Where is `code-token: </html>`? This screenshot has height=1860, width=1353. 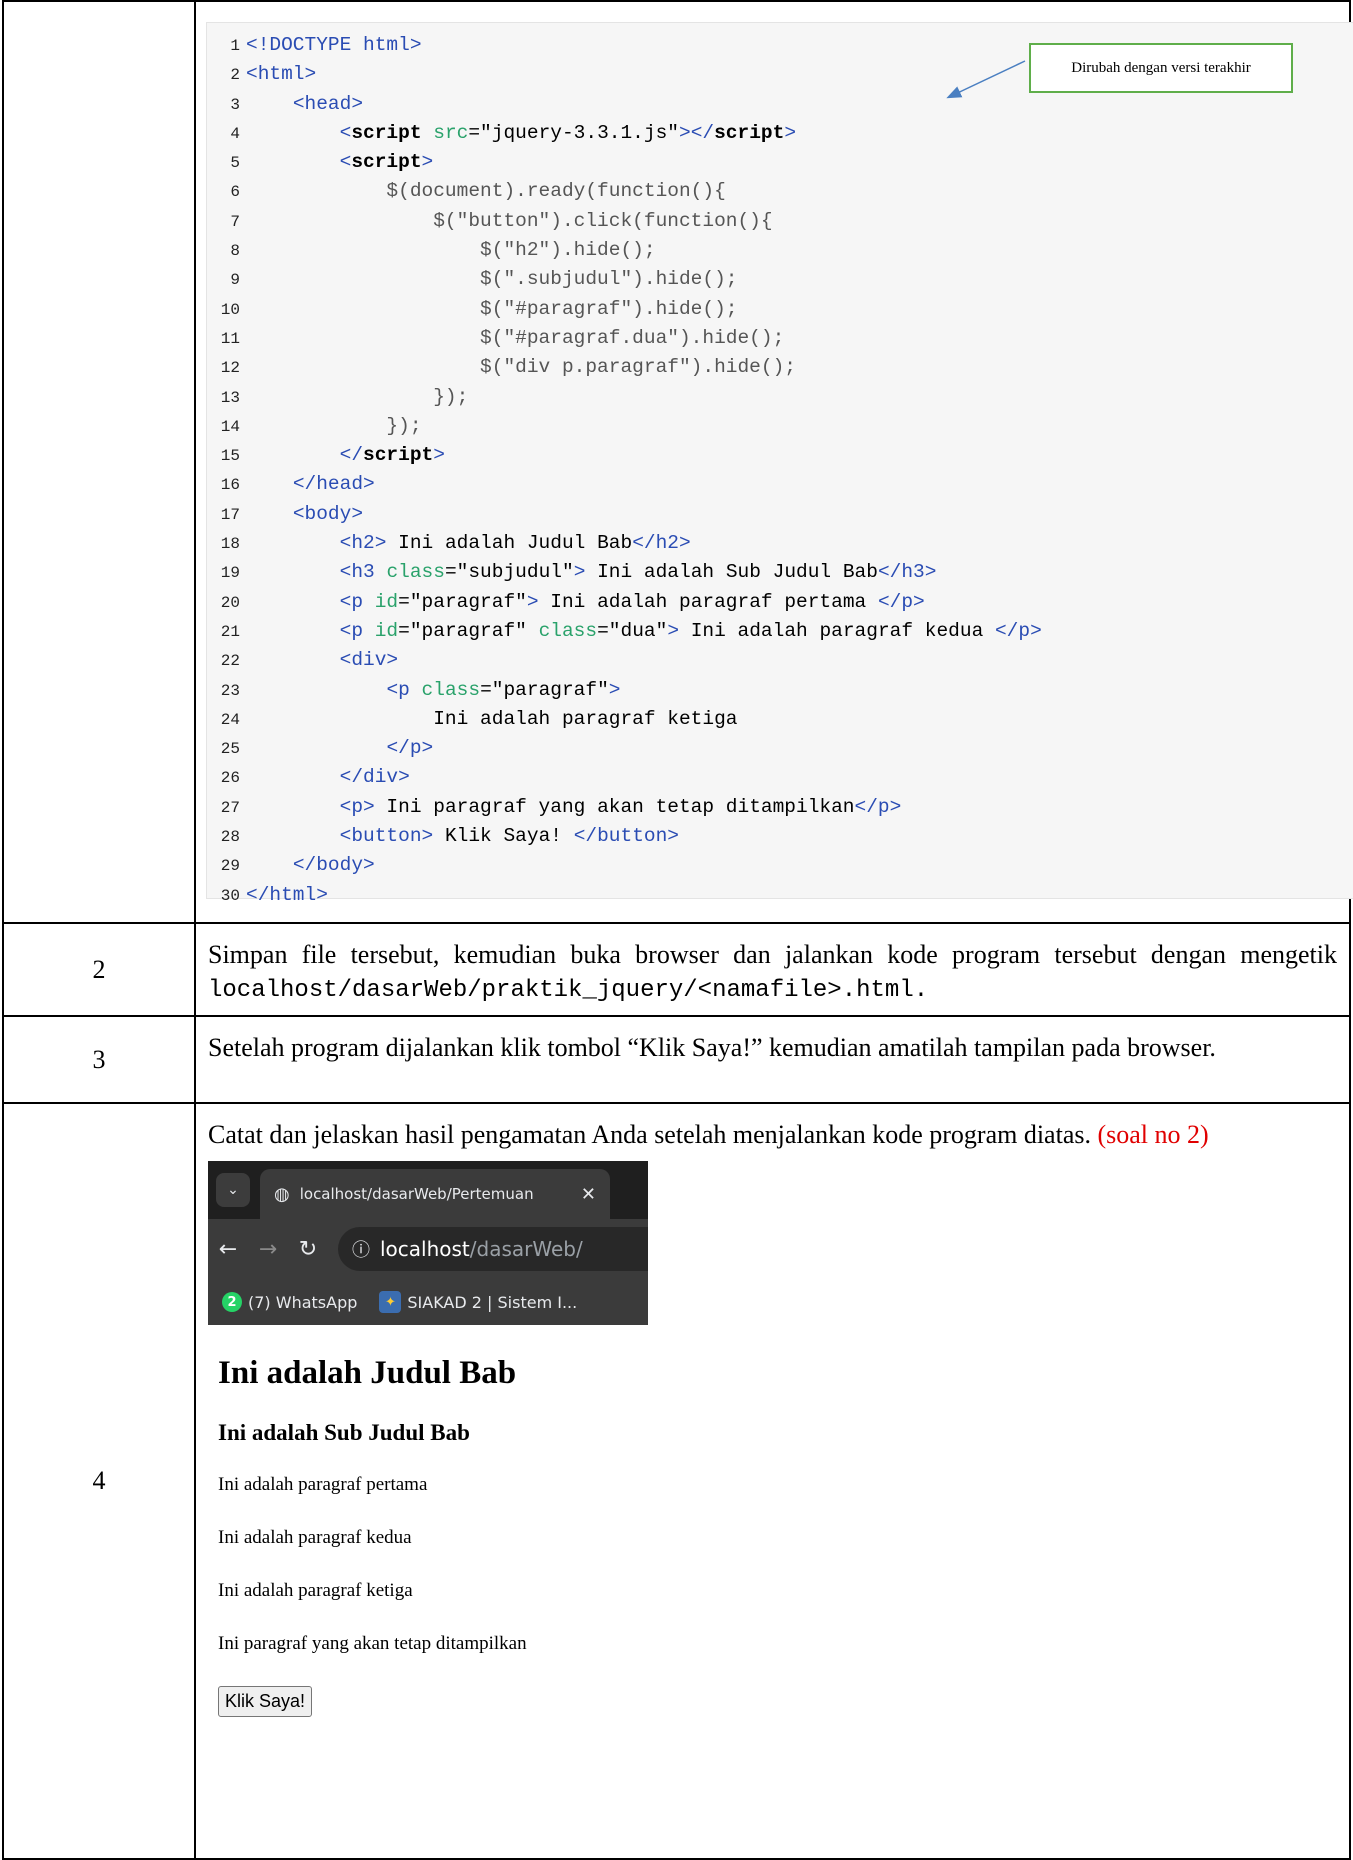 code-token: </html> is located at coordinates (287, 894).